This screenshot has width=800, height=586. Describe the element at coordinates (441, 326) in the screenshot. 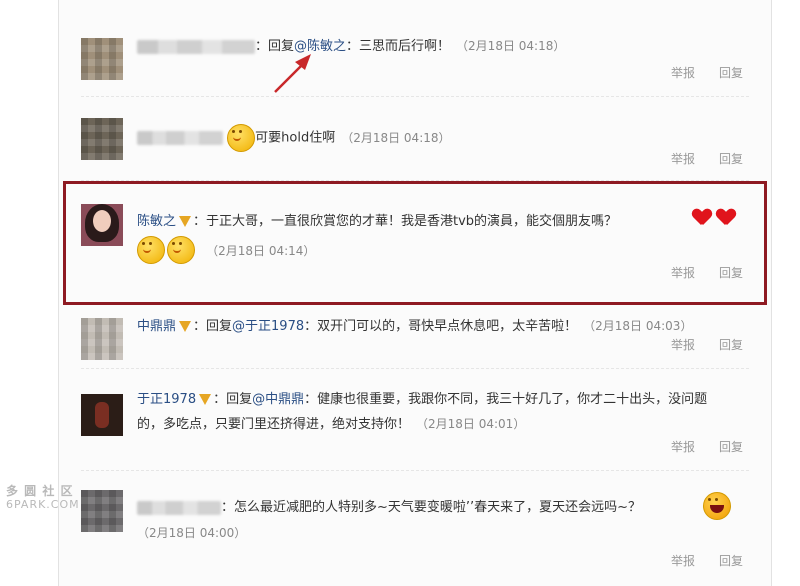

I see `comment-text: ：双开门可以的，哥快早点休息吧，太辛苦啦！` at that location.